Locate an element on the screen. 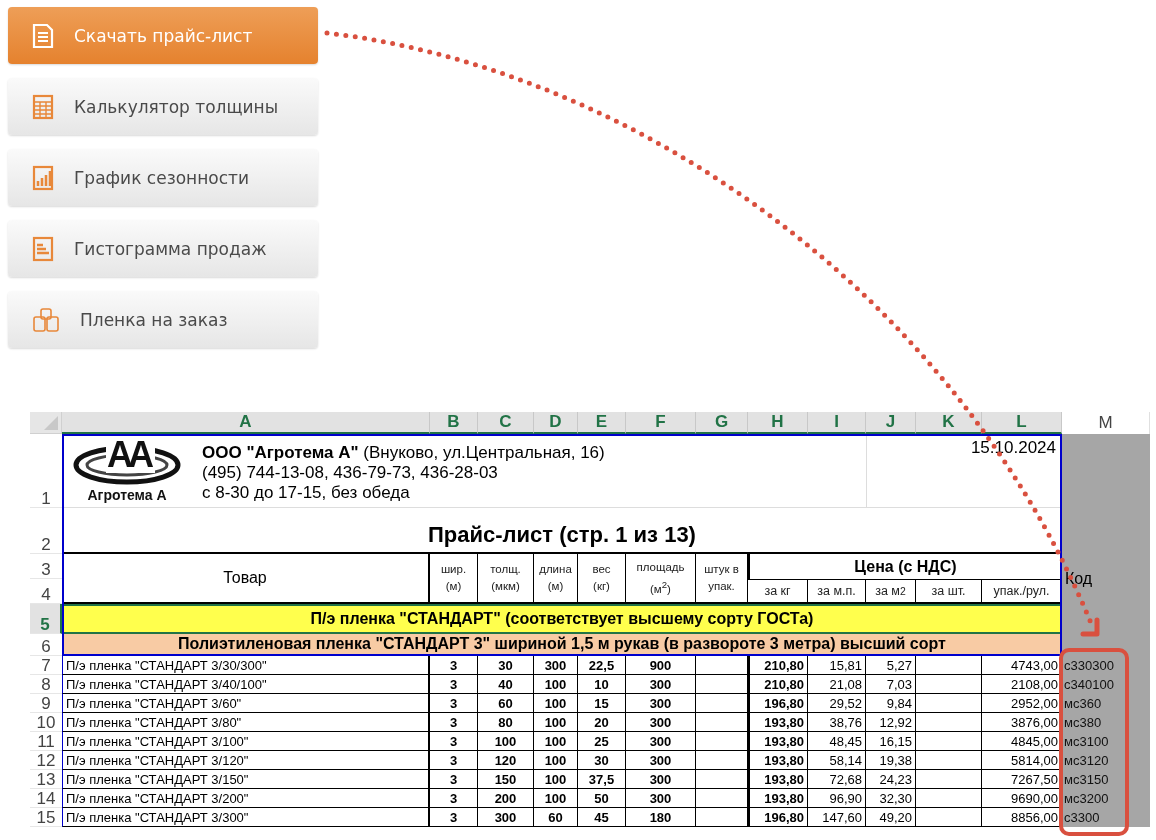 This screenshot has width=1156, height=840. row-header: 14 is located at coordinates (46, 798).